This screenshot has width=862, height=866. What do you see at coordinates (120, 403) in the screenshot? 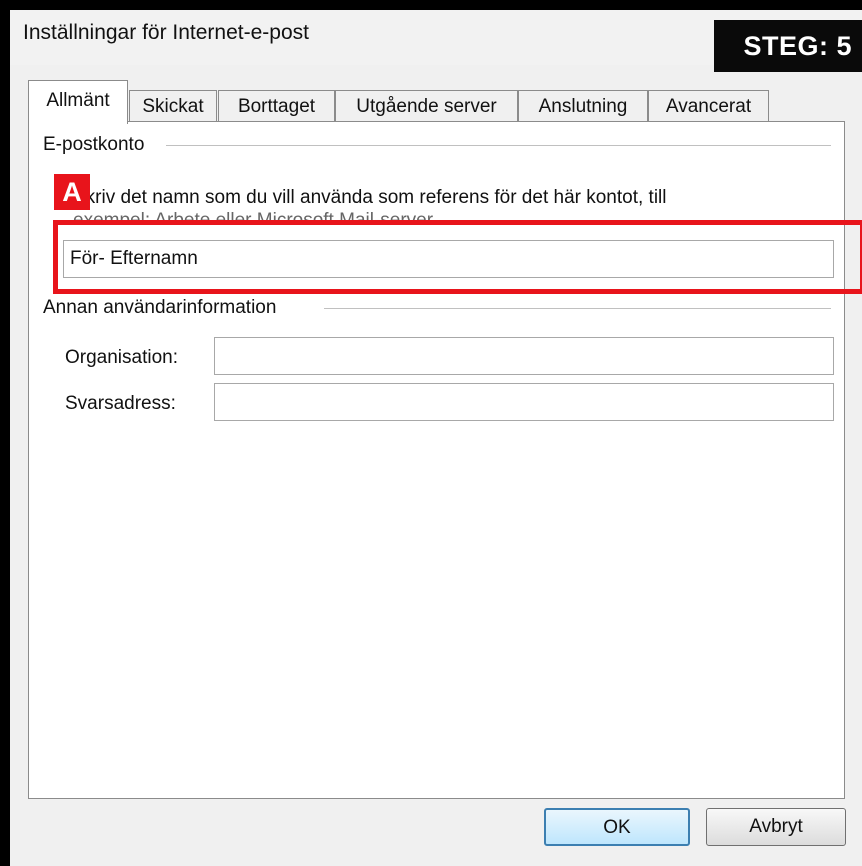
I see `reply-address-label: Svarsadress:` at bounding box center [120, 403].